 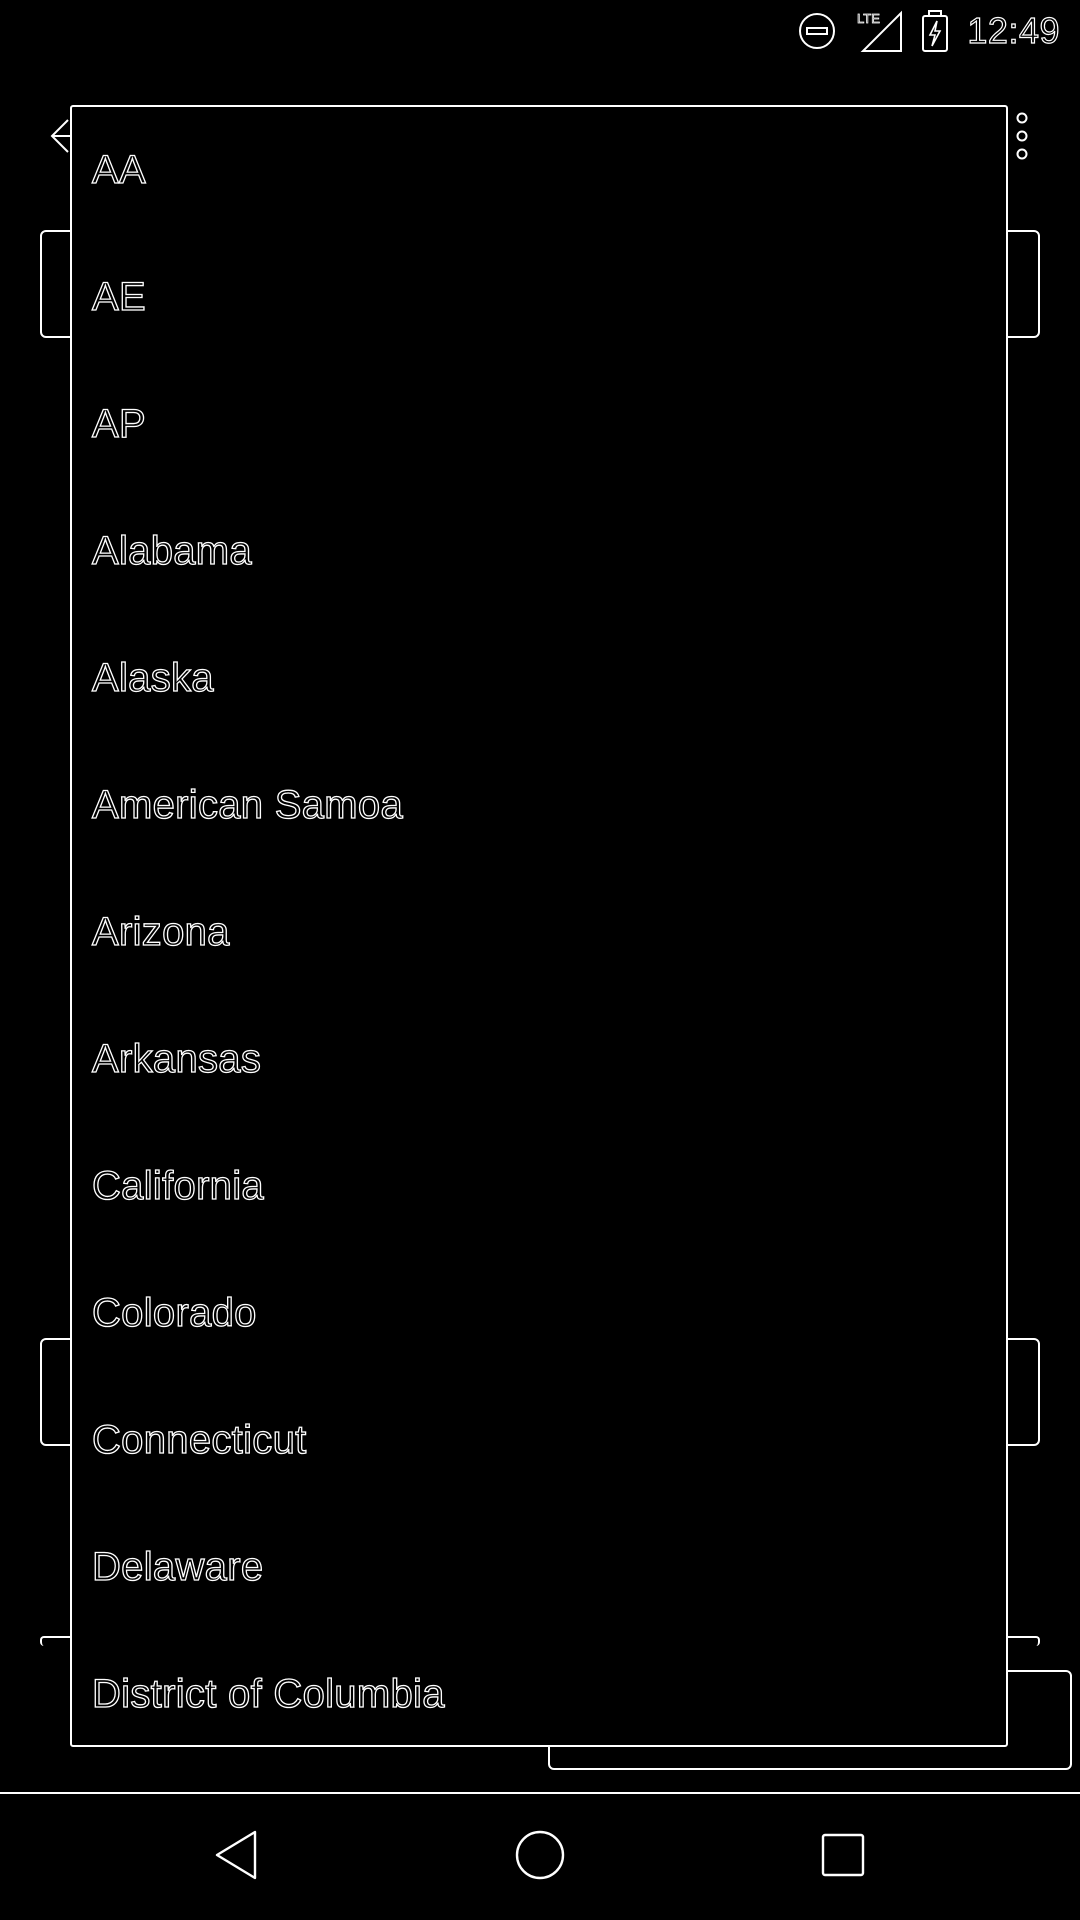 What do you see at coordinates (539, 170) in the screenshot?
I see `dropdown-option-aa: AA` at bounding box center [539, 170].